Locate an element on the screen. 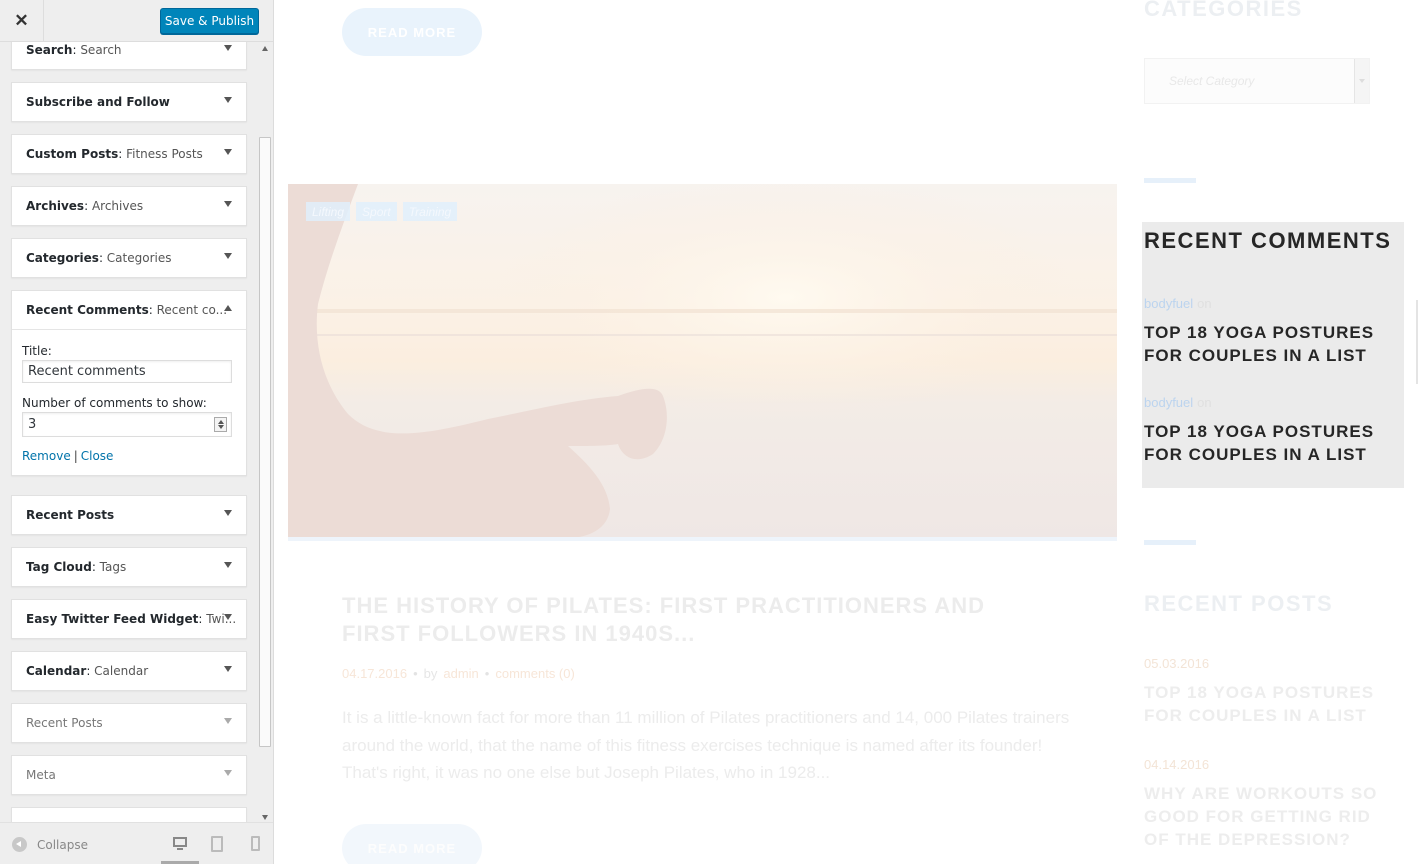 The image size is (1418, 864). post-tags: Lifting Sport Training is located at coordinates (382, 211).